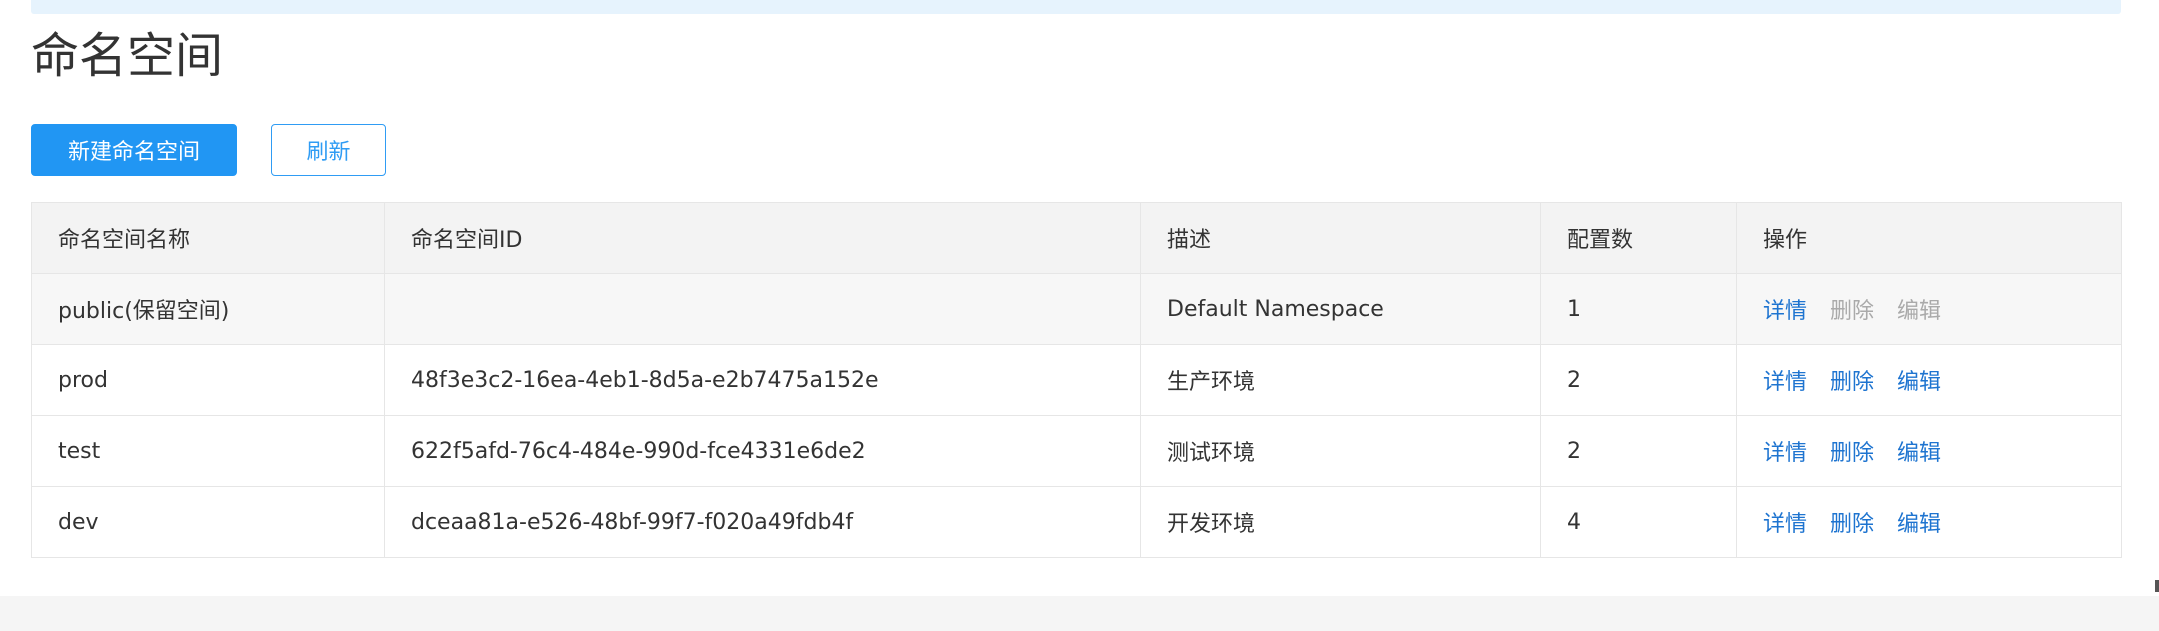  I want to click on namespace-id-cell, so click(762, 309).